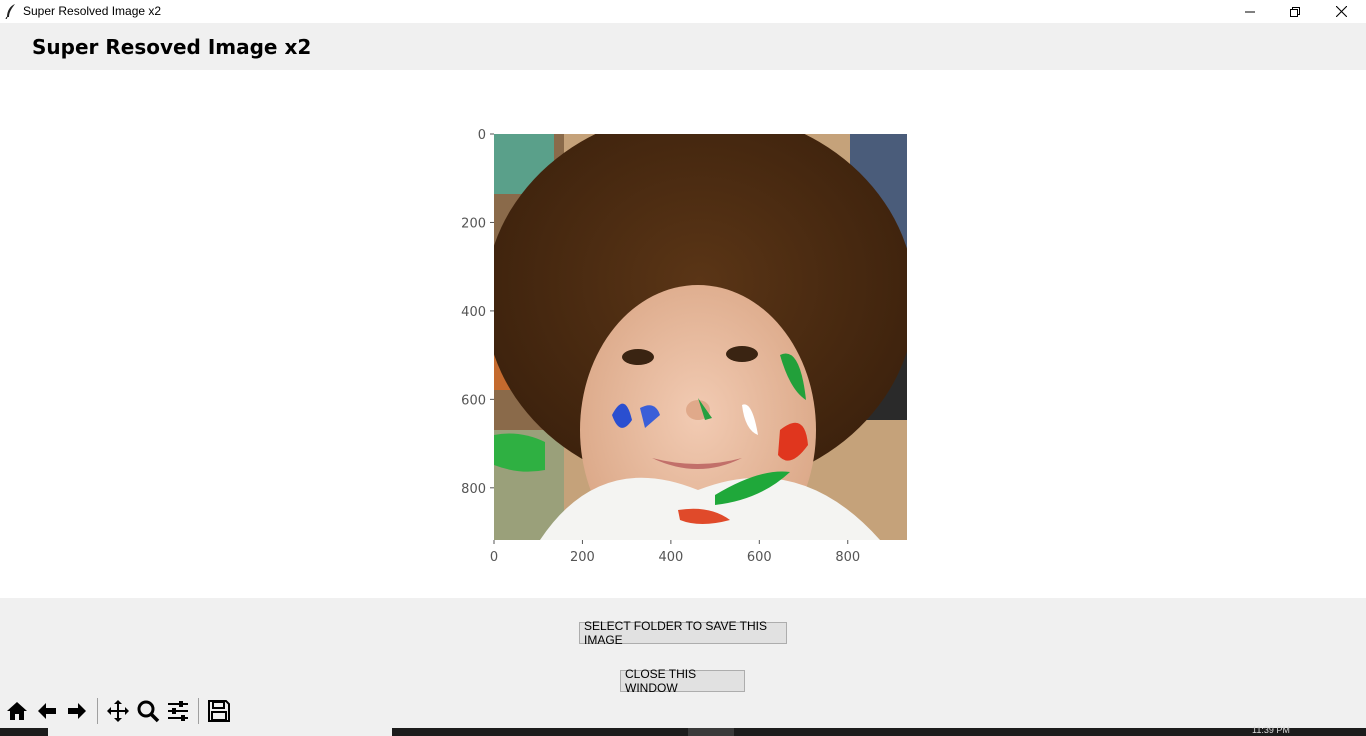  What do you see at coordinates (473, 489) in the screenshot?
I see `y-tick-label: 800` at bounding box center [473, 489].